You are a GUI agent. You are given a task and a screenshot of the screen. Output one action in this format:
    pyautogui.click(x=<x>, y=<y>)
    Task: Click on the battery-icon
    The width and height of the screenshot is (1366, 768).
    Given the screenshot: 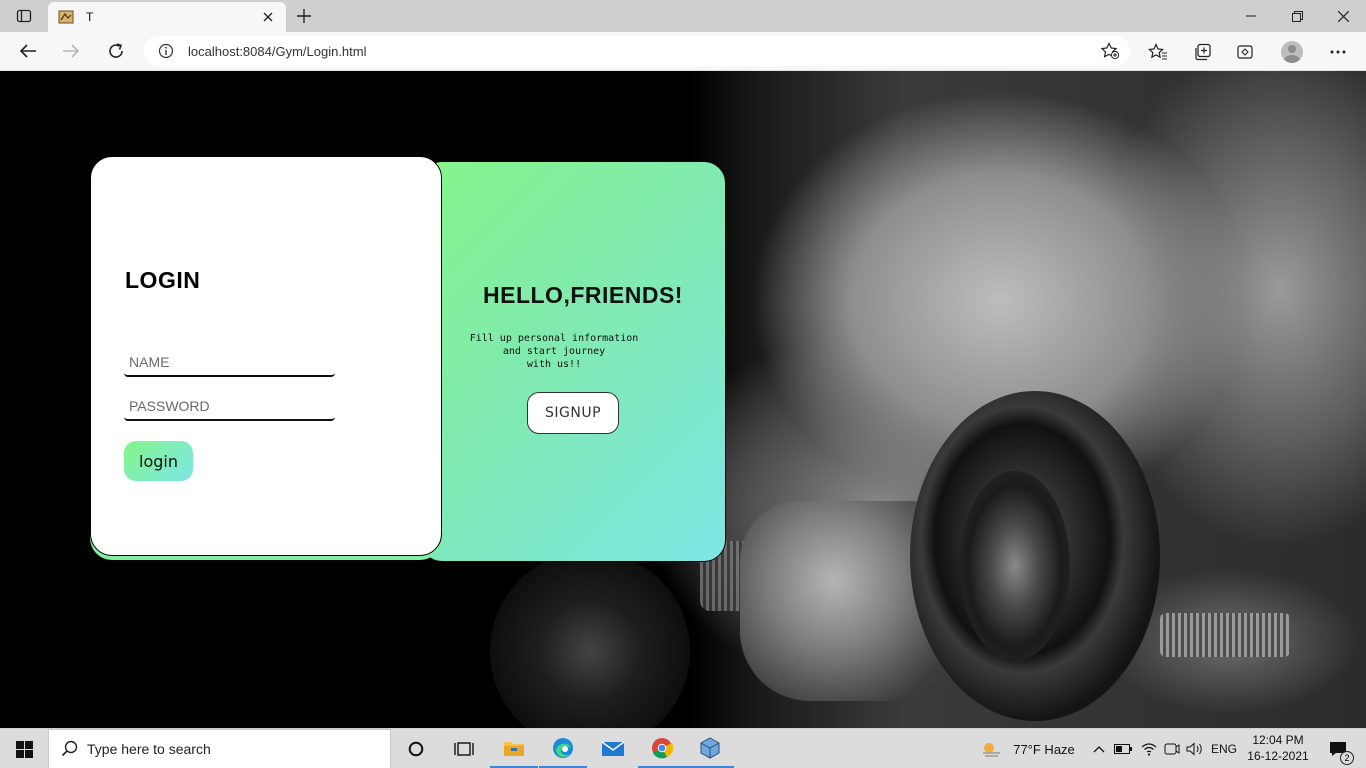 What is the action you would take?
    pyautogui.click(x=1123, y=748)
    